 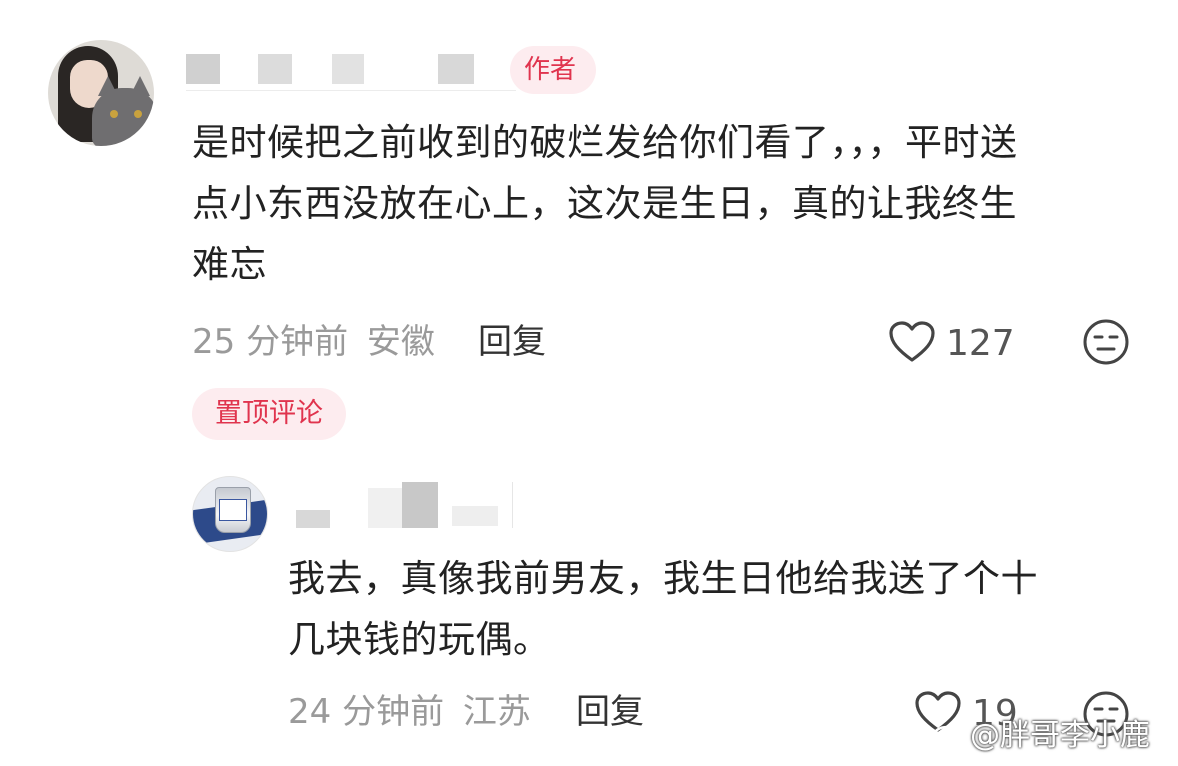 I want to click on pinned-comment-badge: 置顶评论, so click(x=269, y=414).